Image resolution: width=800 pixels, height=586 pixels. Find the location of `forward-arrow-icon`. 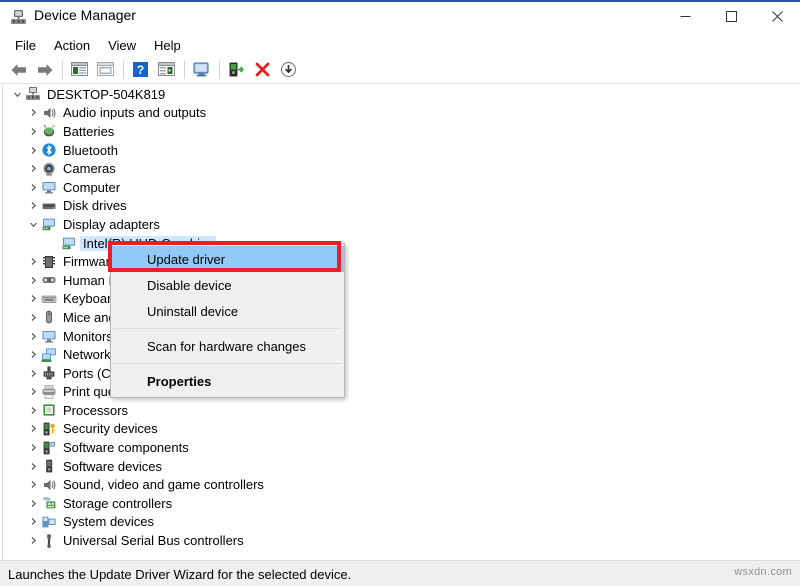

forward-arrow-icon is located at coordinates (44, 69).